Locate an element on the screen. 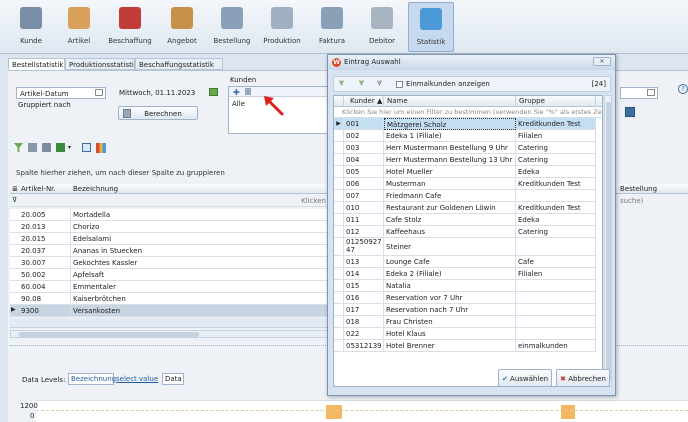  cancel-button-label: Abbrechen is located at coordinates (587, 379).